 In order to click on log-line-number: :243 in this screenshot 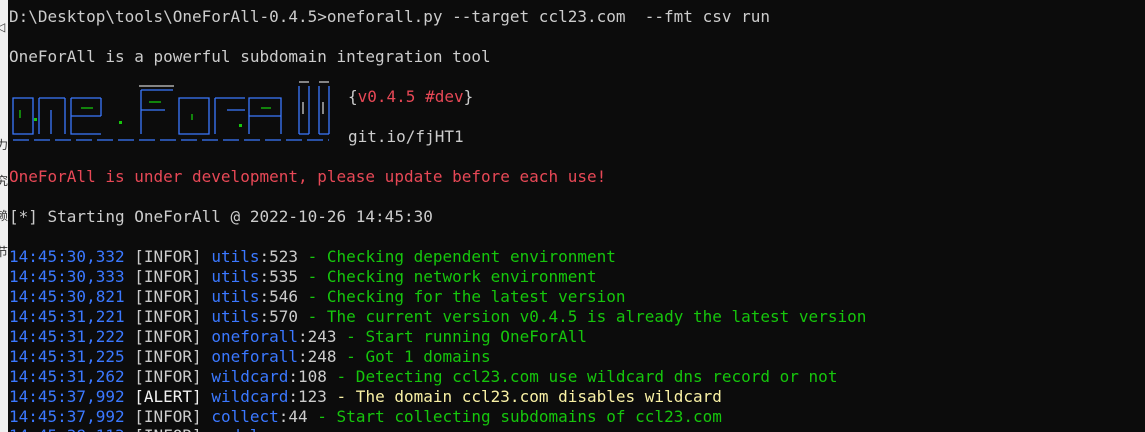, I will do `click(317, 336)`.